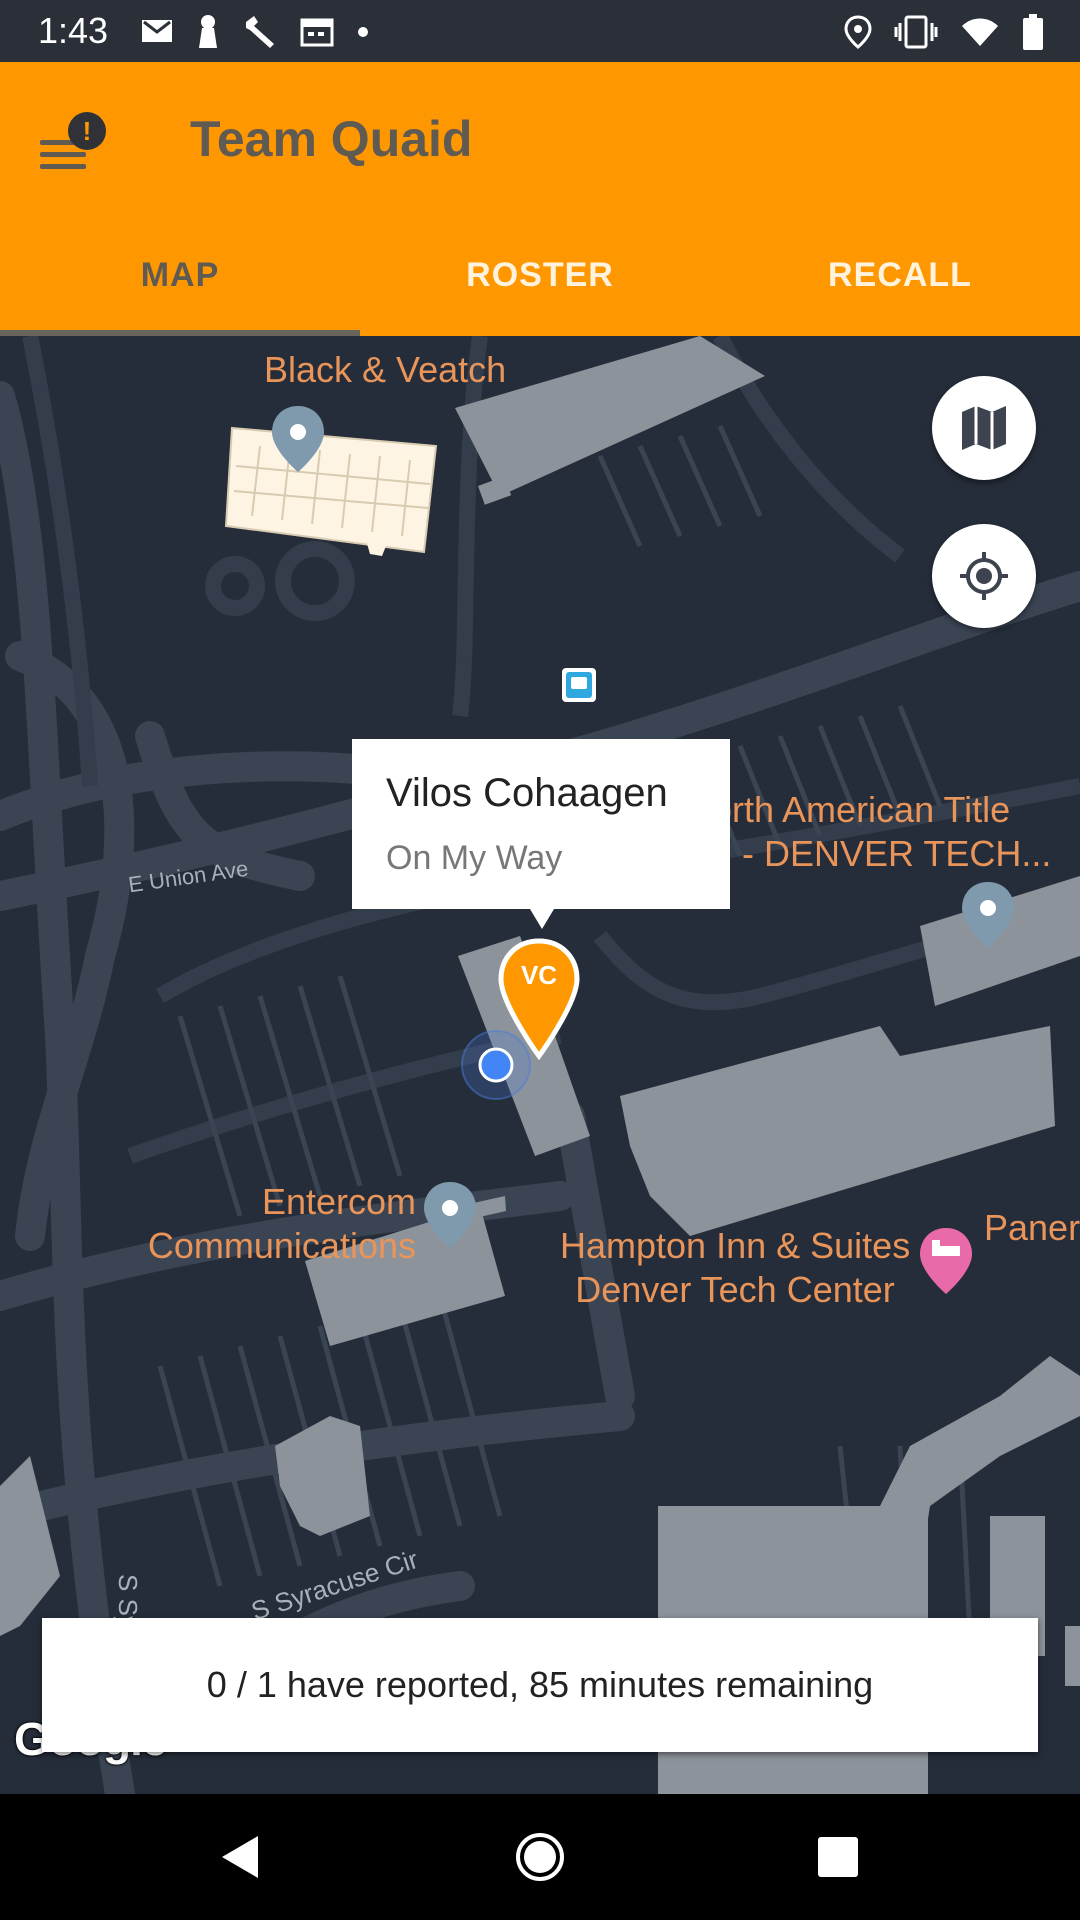 This screenshot has width=1080, height=1920. I want to click on home-icon, so click(540, 1857).